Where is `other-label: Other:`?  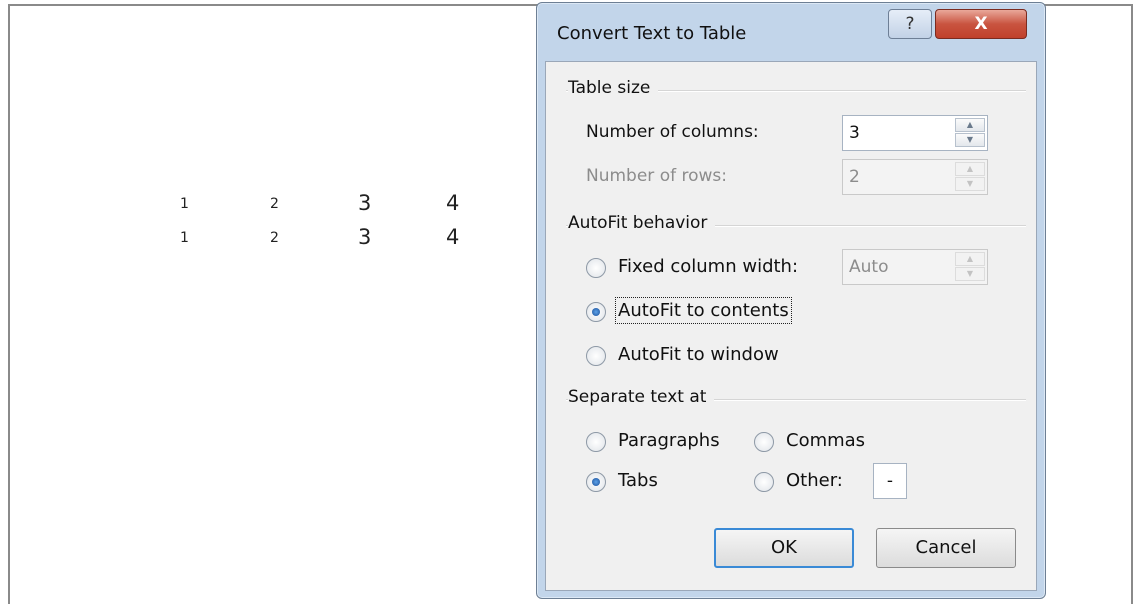
other-label: Other: is located at coordinates (814, 480).